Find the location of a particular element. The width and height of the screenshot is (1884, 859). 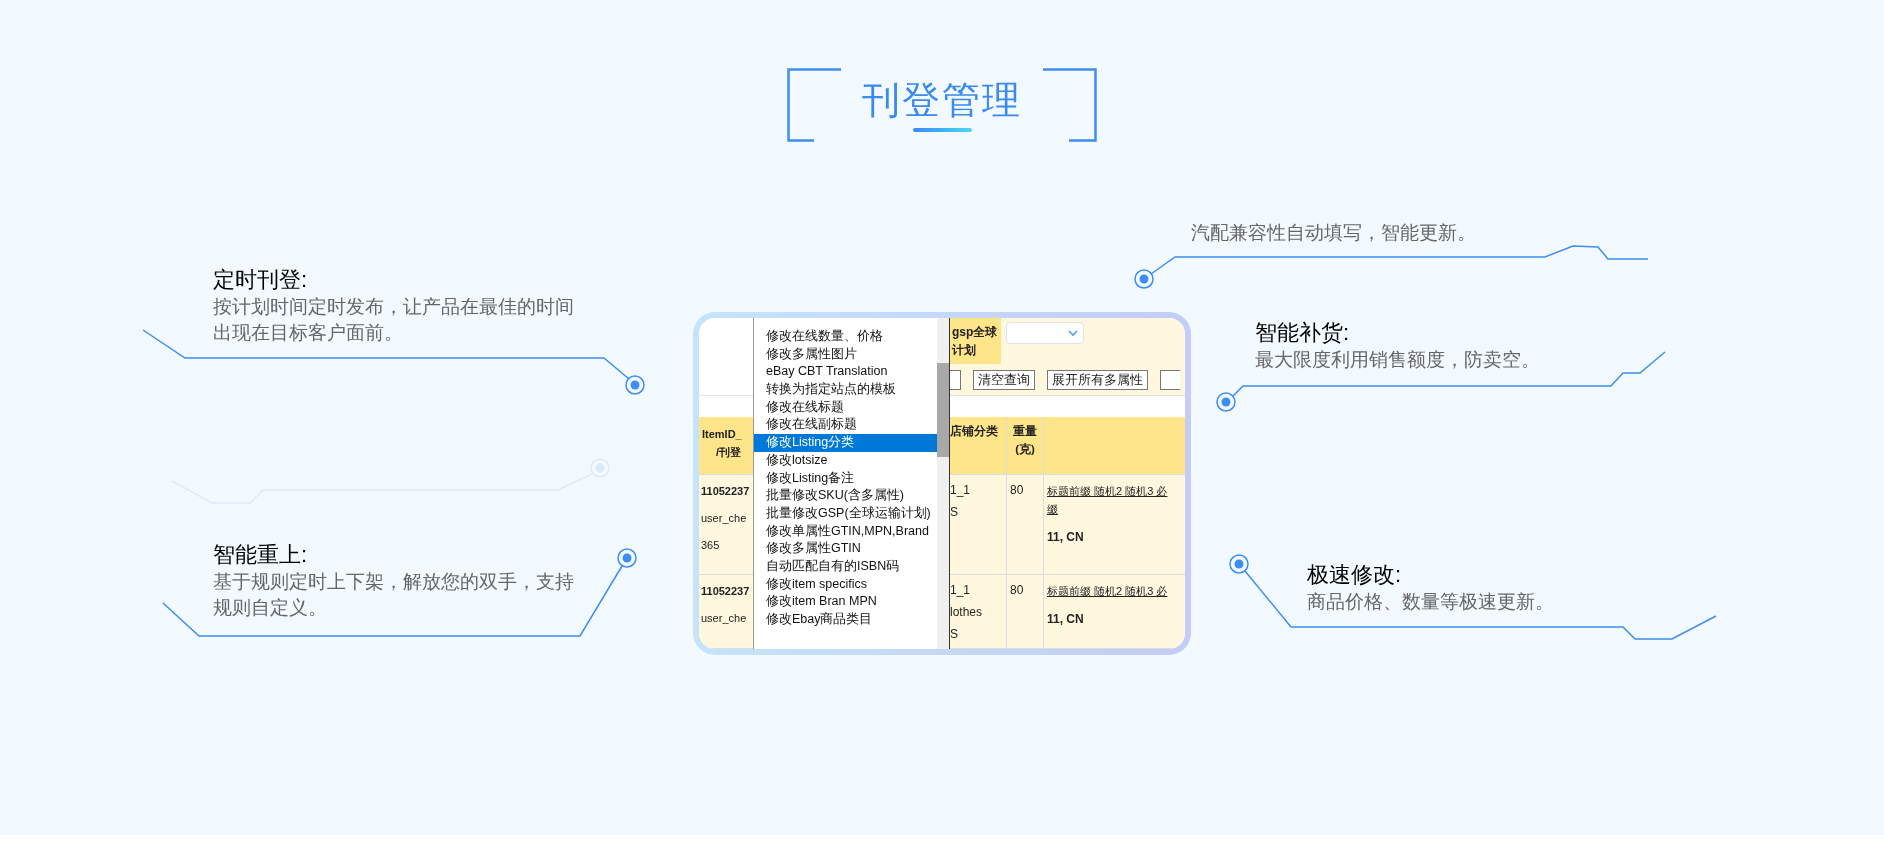

feature-description: 基于规则定时上下架，解放您的双手，支持规则自定义。 is located at coordinates (394, 595).